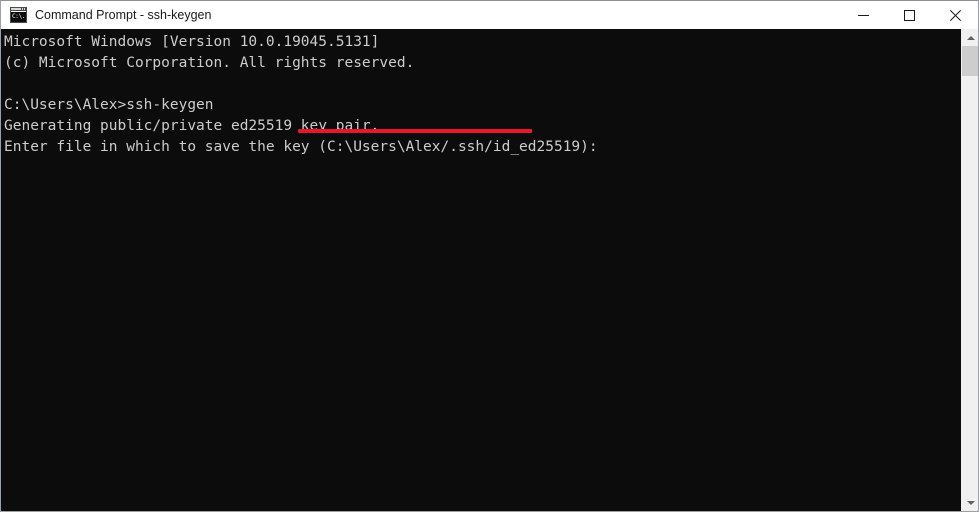  What do you see at coordinates (123, 15) in the screenshot?
I see `window-title: Command Prompt - ssh-keygen` at bounding box center [123, 15].